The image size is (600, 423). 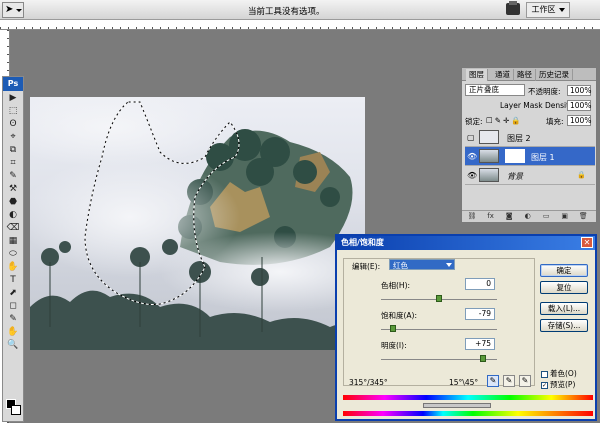 I want to click on close-button: ✕, so click(x=587, y=242).